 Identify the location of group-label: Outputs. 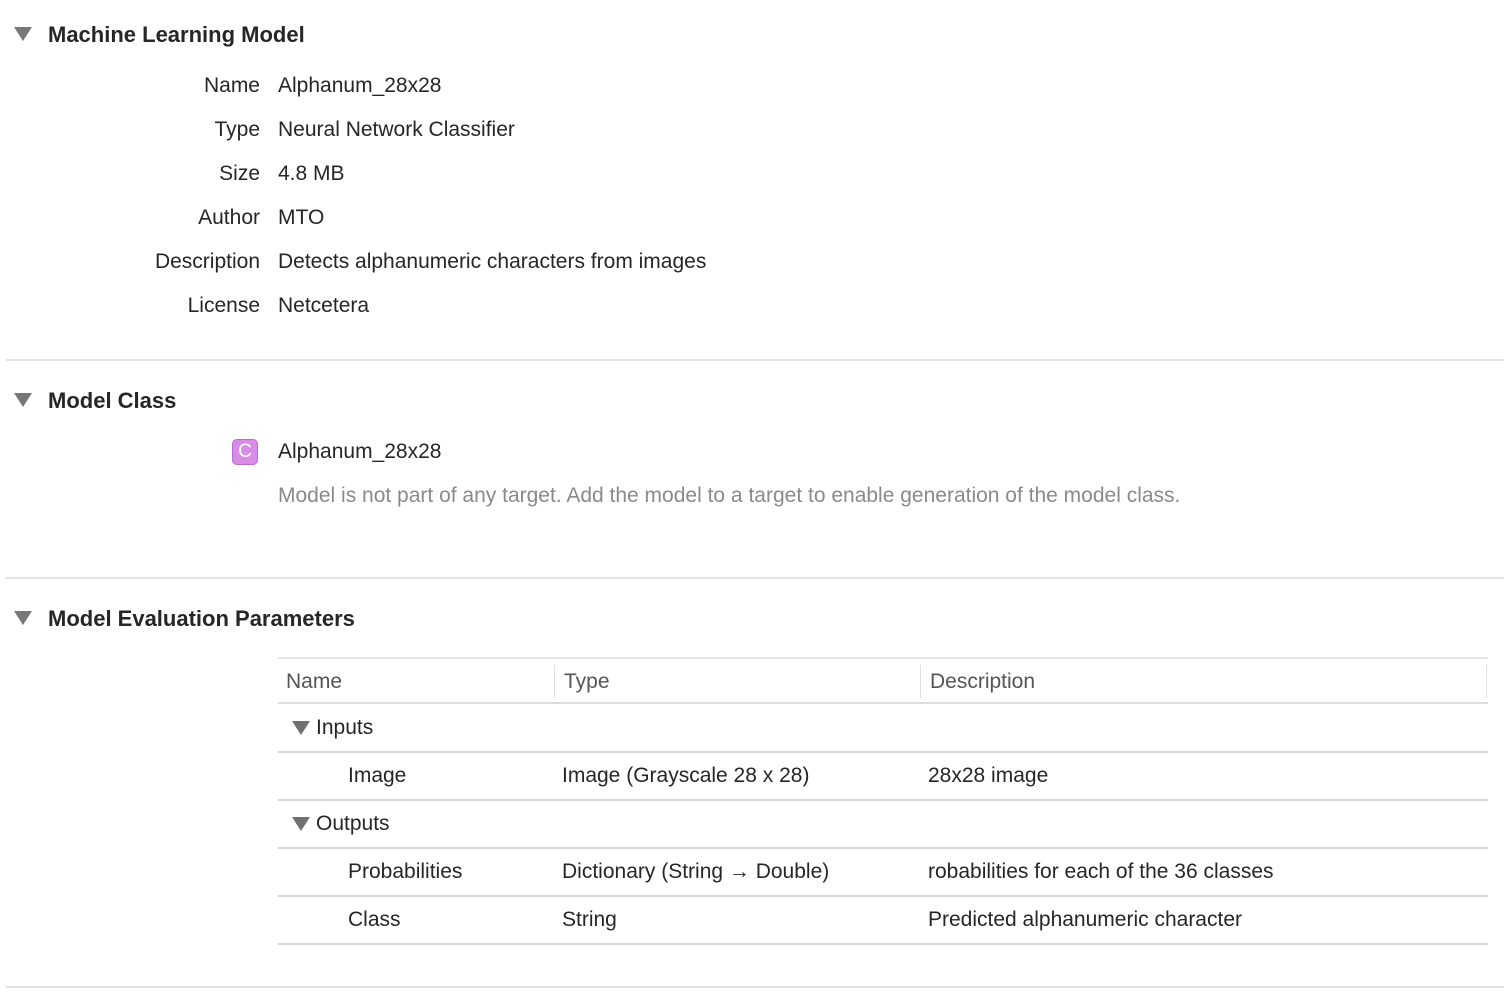
(353, 823).